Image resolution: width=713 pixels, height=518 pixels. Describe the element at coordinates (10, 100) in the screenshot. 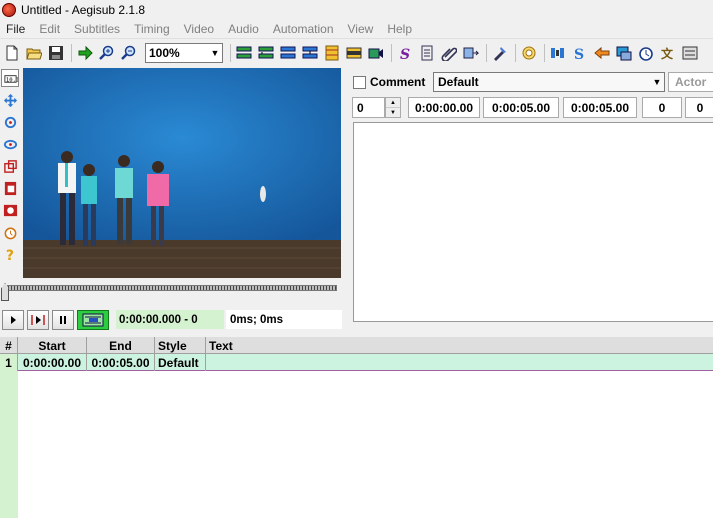

I see `drag-tool-icon` at that location.